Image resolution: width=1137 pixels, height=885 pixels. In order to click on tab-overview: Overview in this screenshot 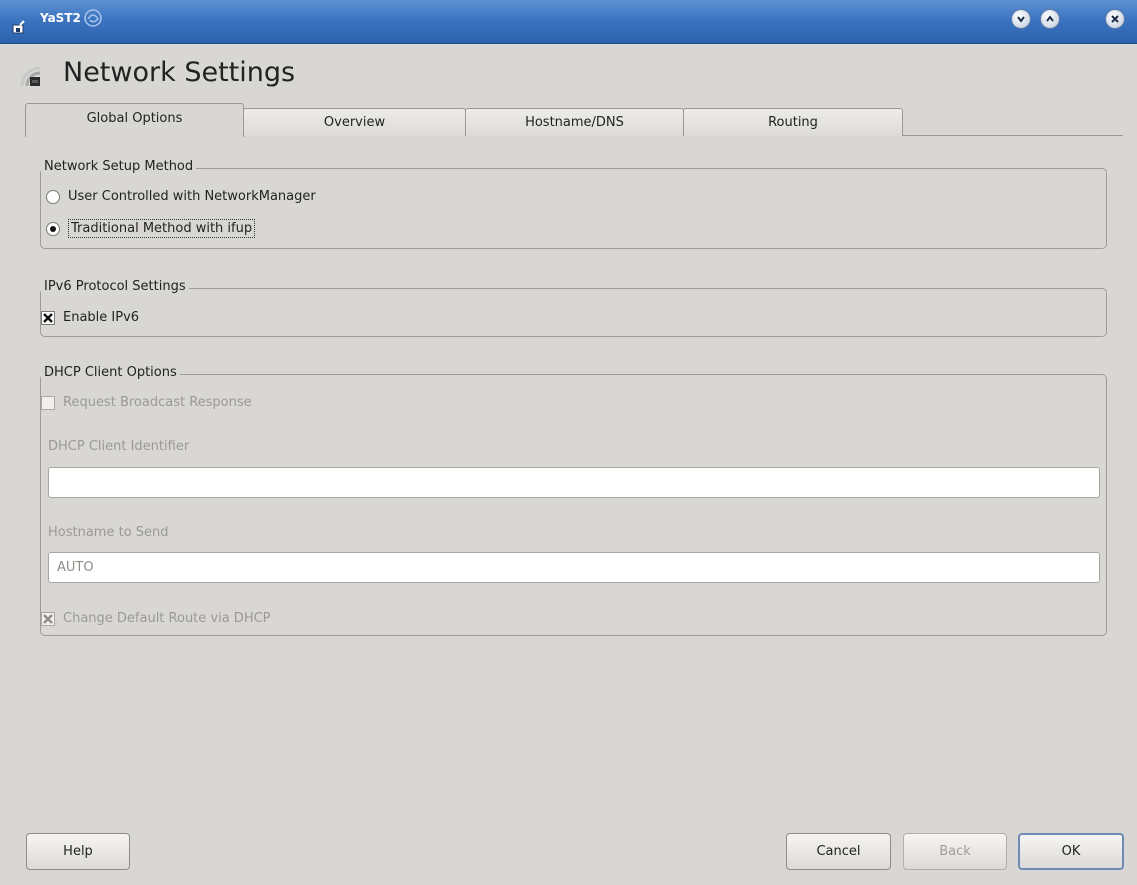, I will do `click(354, 122)`.